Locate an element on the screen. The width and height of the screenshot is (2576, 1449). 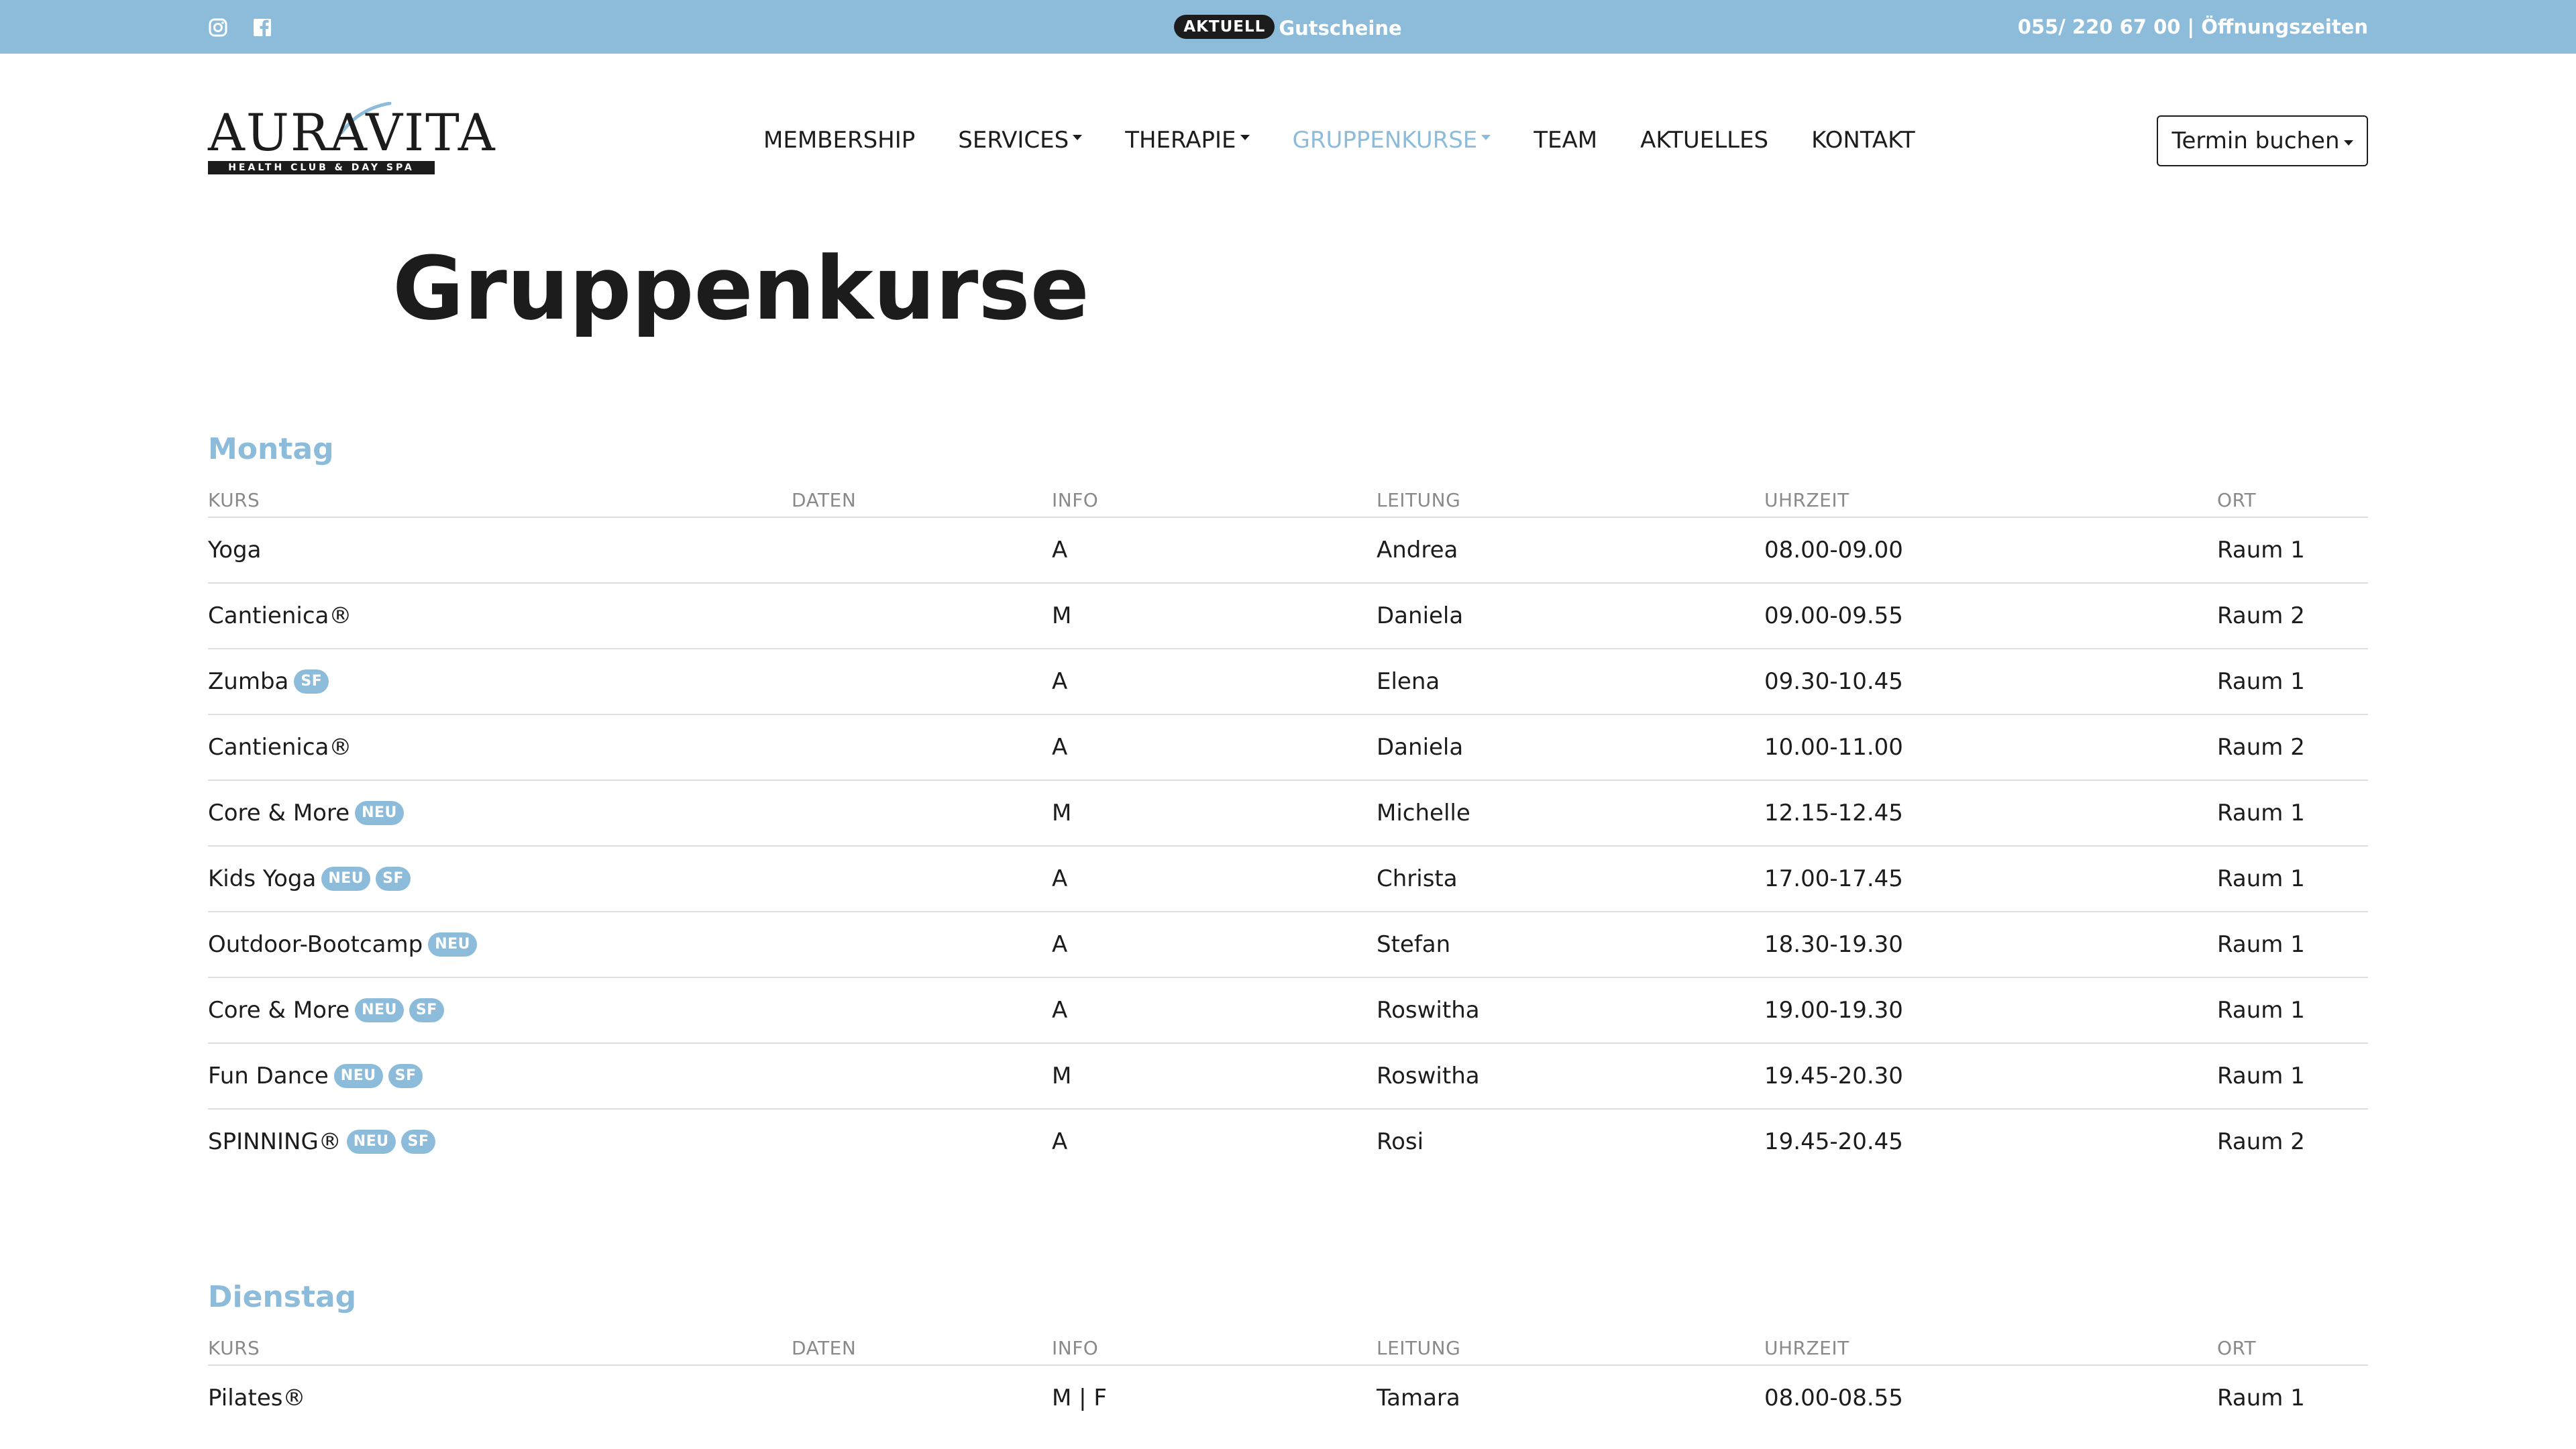
nav-services: SERVICES is located at coordinates (1020, 140).